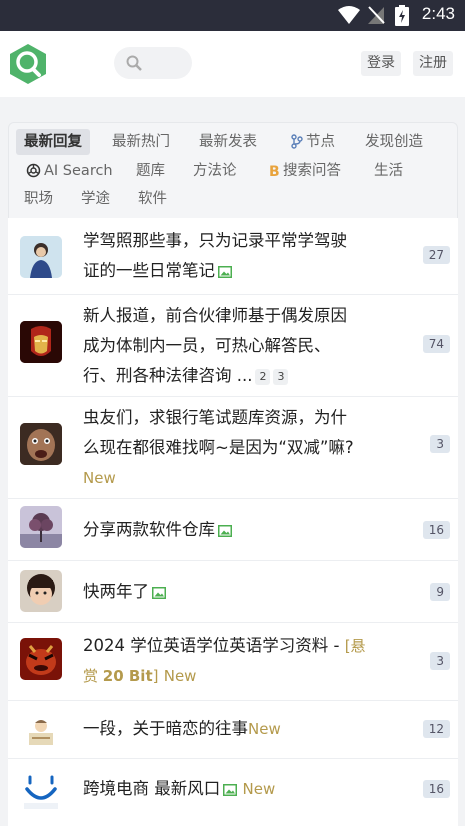  Describe the element at coordinates (33, 170) in the screenshot. I see `openai-icon` at that location.